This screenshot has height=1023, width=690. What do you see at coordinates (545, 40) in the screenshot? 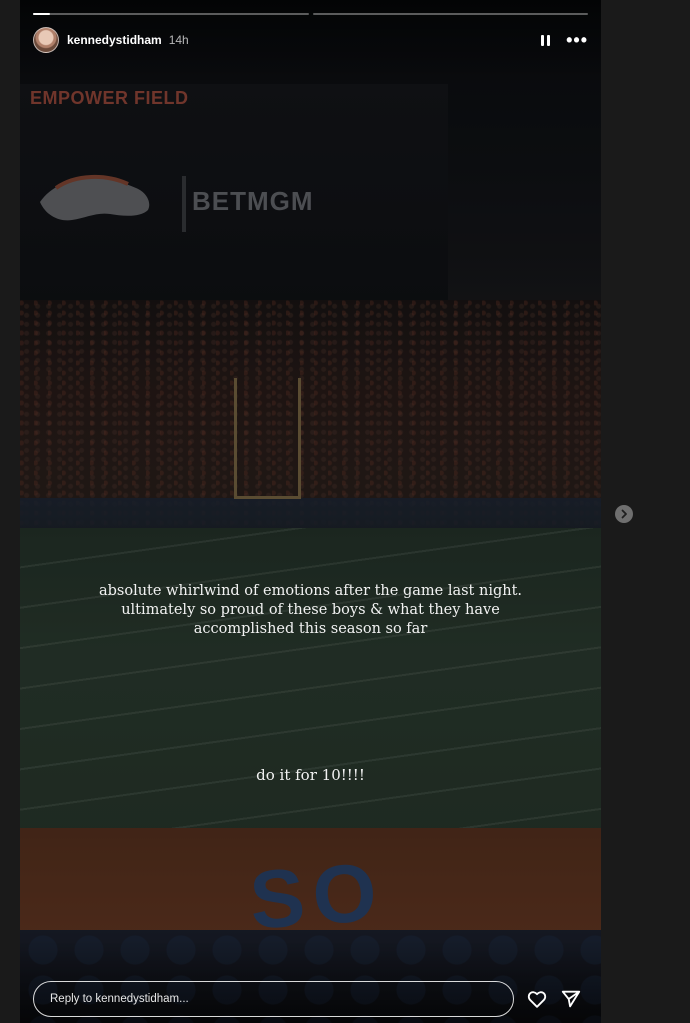
I see `pause-icon` at bounding box center [545, 40].